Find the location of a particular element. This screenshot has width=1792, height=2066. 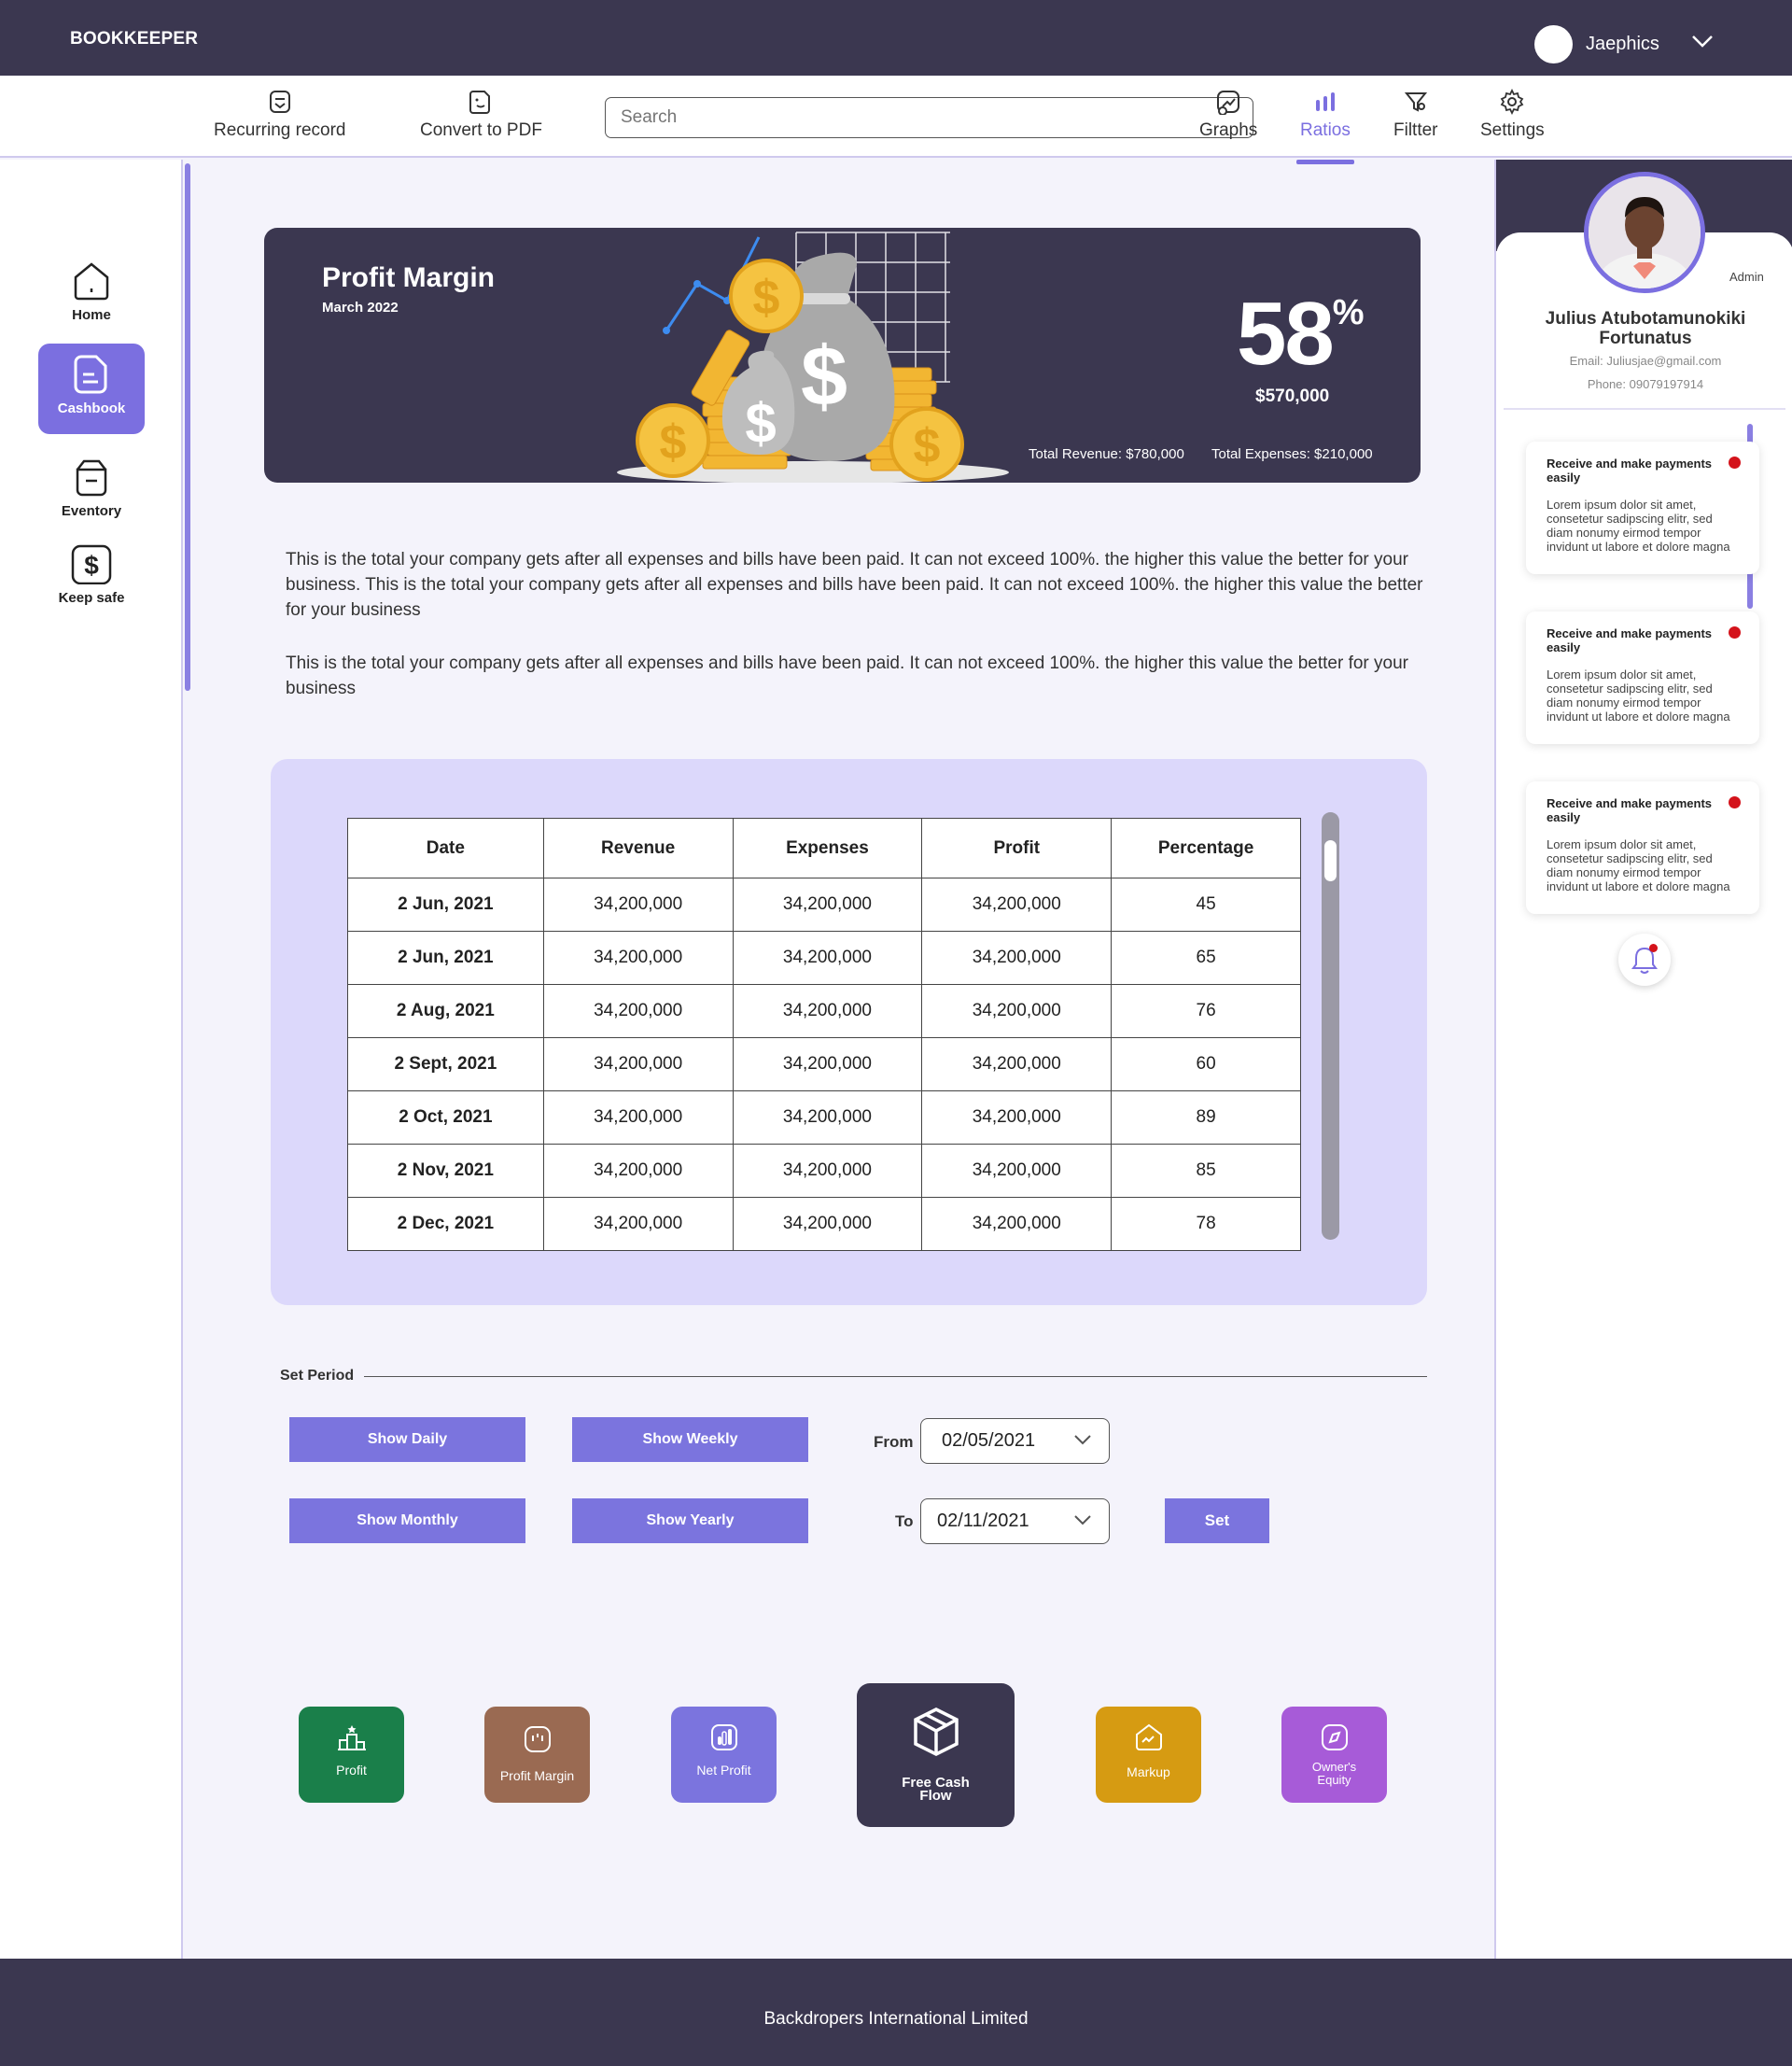

convert-pdf-button: Convert to PDF is located at coordinates (481, 115).